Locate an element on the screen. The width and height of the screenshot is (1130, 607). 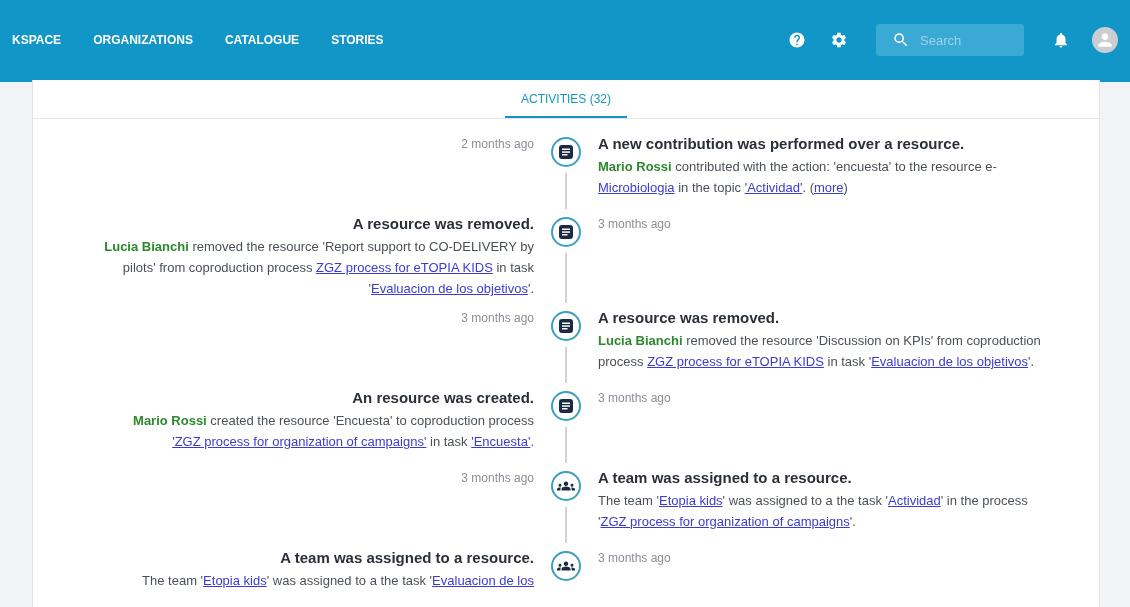
activity-time: 2 months ago is located at coordinates (497, 143).